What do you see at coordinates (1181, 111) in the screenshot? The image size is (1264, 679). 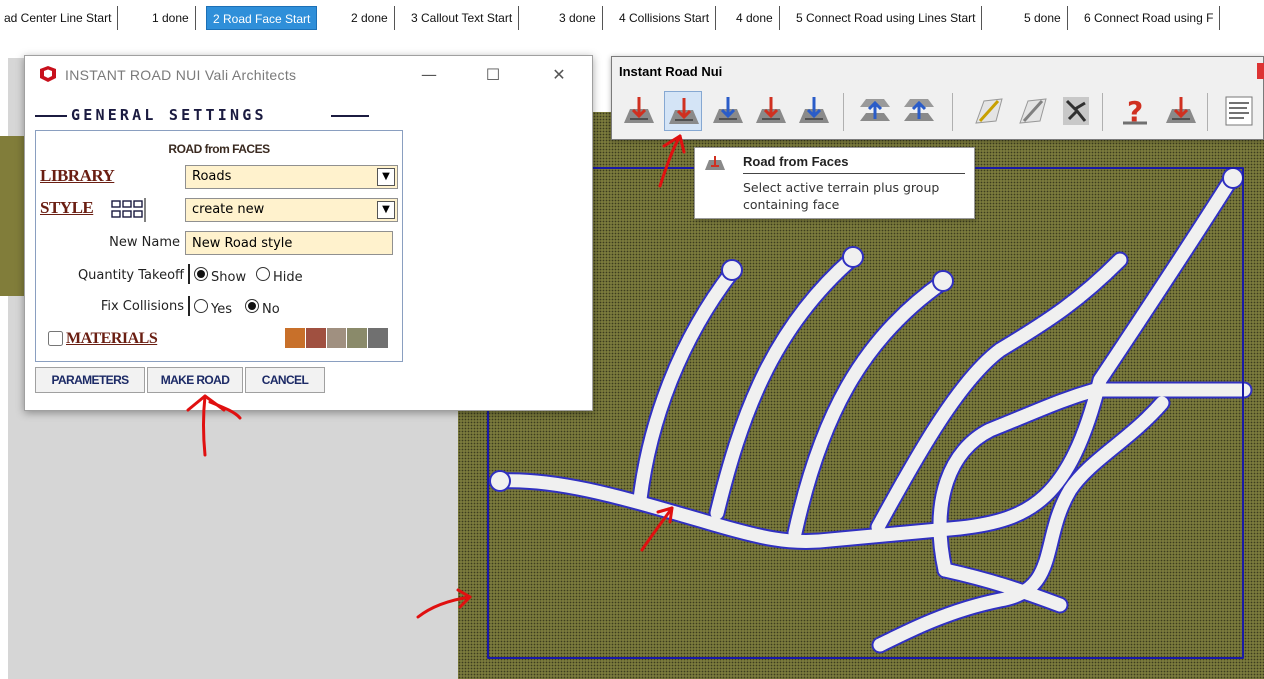 I see `repair-icon` at bounding box center [1181, 111].